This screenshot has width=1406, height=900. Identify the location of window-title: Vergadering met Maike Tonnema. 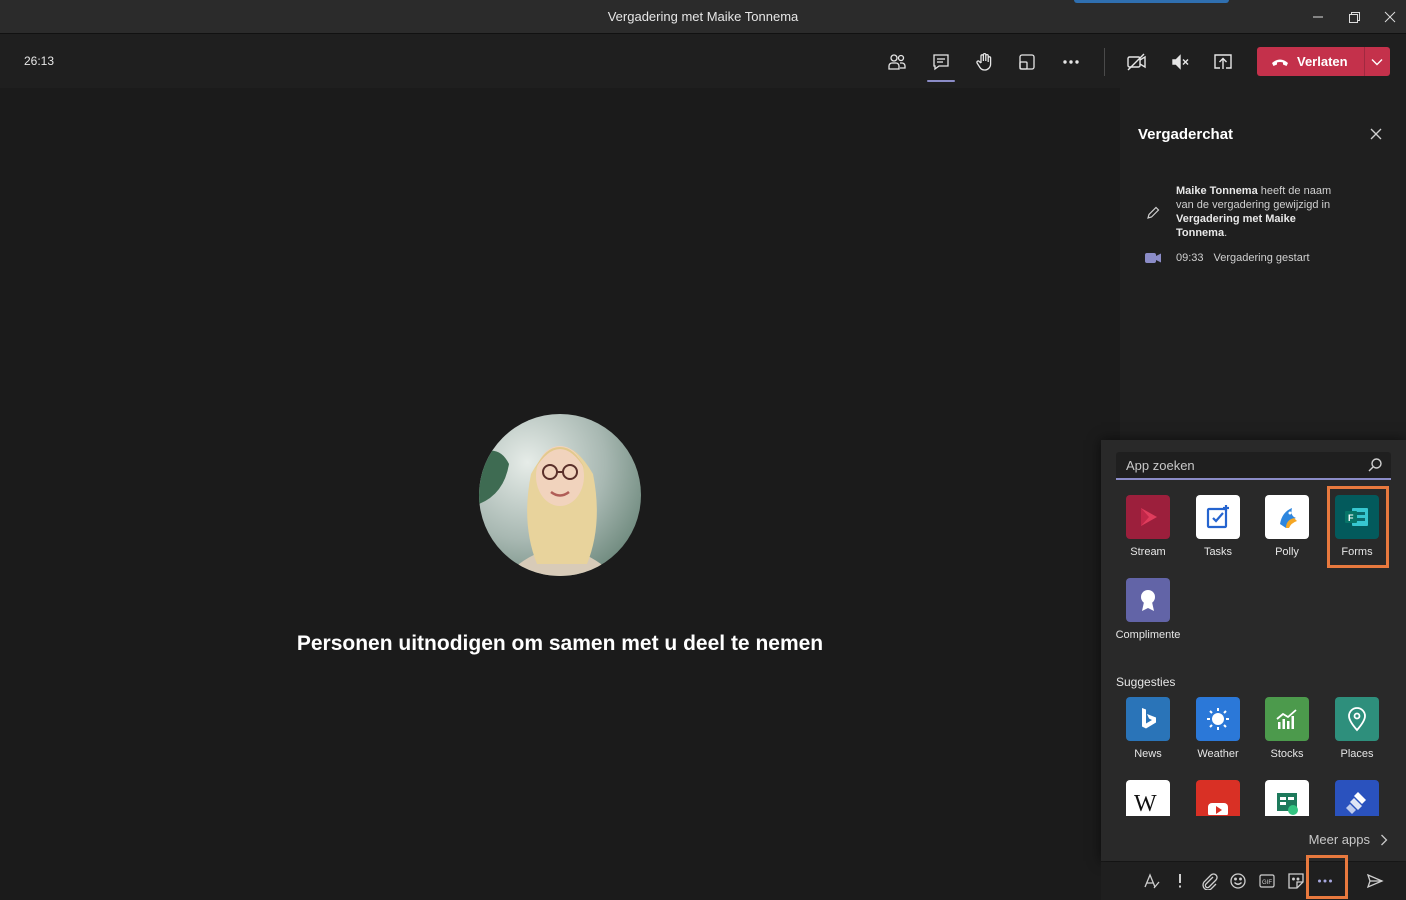
(703, 16).